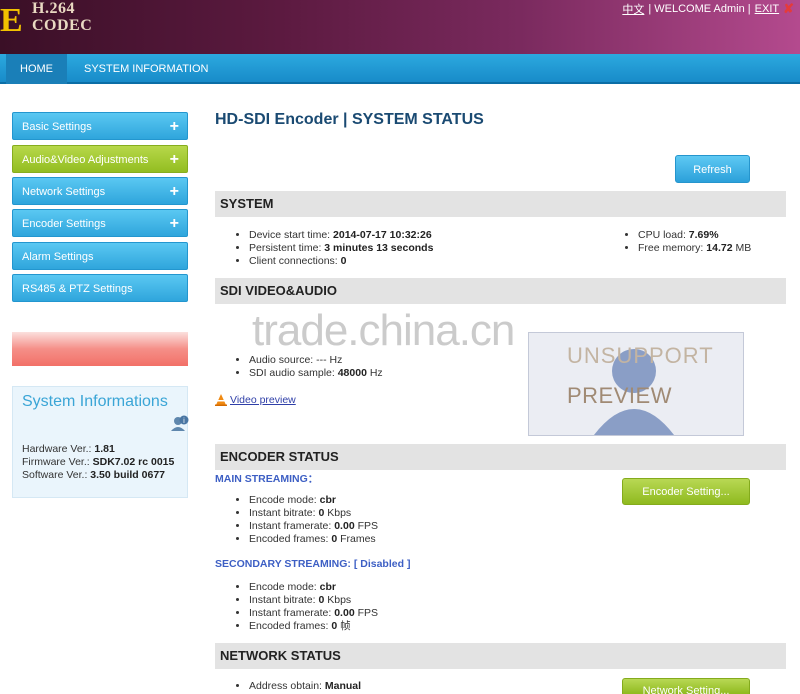  What do you see at coordinates (694, 248) in the screenshot?
I see `list-item: Free memory: 14.72 MB` at bounding box center [694, 248].